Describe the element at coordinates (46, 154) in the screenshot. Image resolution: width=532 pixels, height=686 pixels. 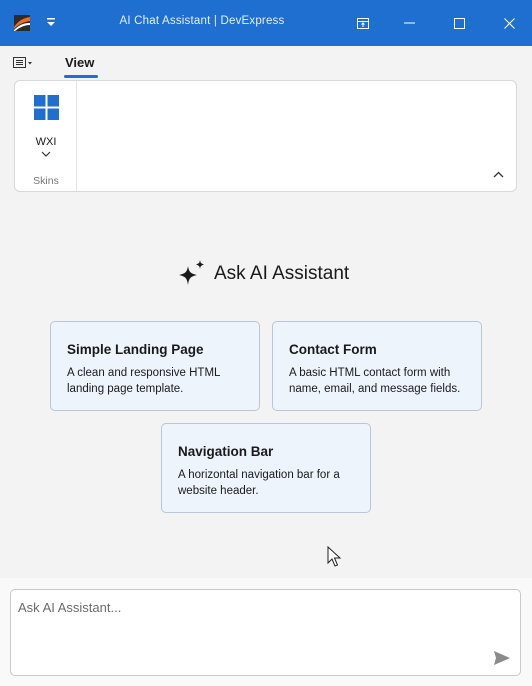
I see `chevron-down-icon` at that location.